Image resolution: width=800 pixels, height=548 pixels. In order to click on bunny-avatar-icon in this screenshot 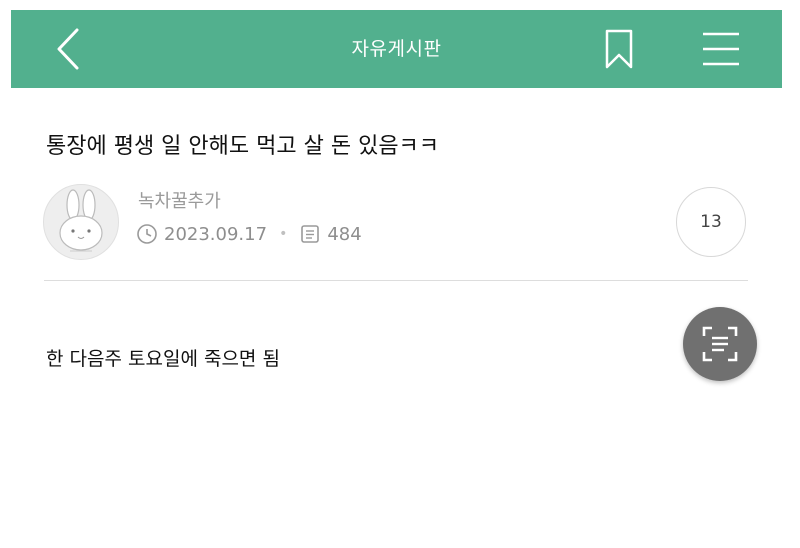, I will do `click(81, 220)`.